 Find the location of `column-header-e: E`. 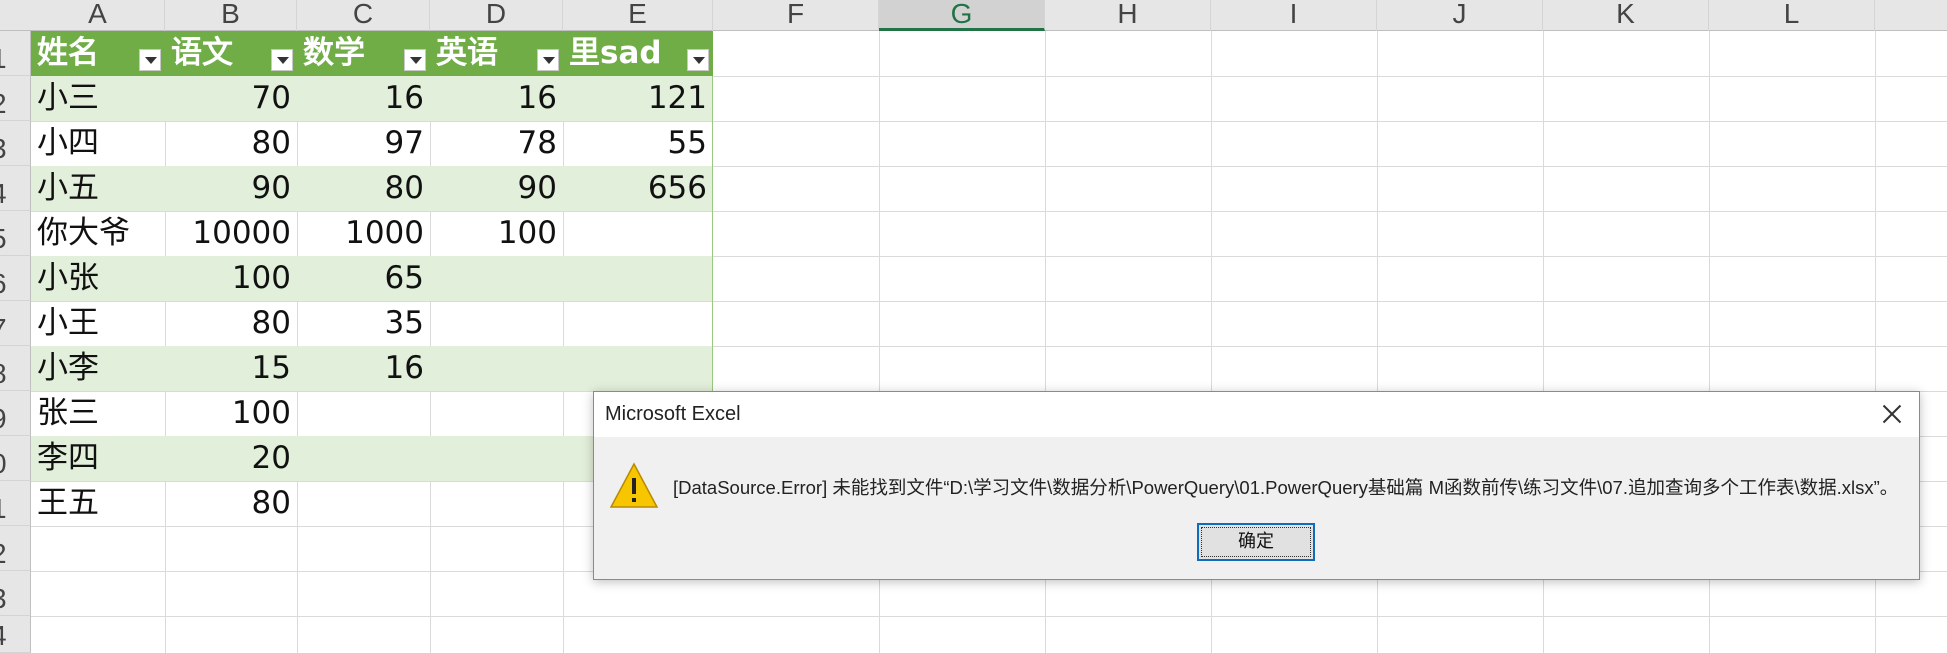

column-header-e: E is located at coordinates (638, 15).